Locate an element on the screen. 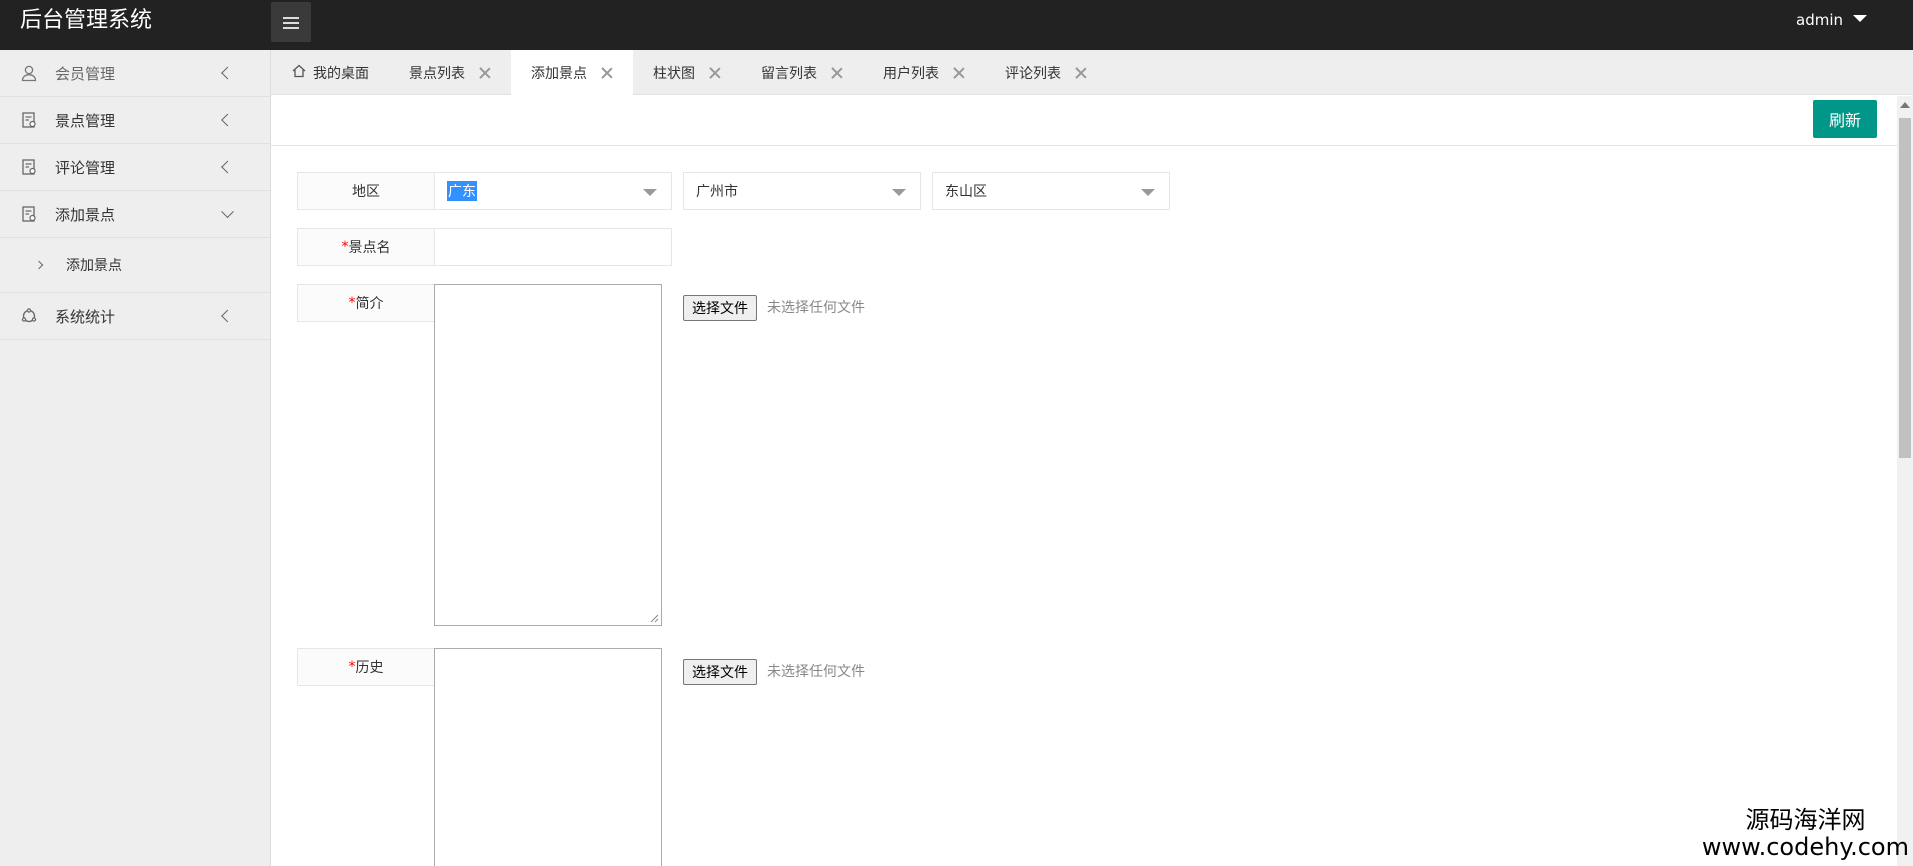 Image resolution: width=1913 pixels, height=866 pixels. sidebar-subitem-add-scenic: 添加景点 is located at coordinates (135, 265).